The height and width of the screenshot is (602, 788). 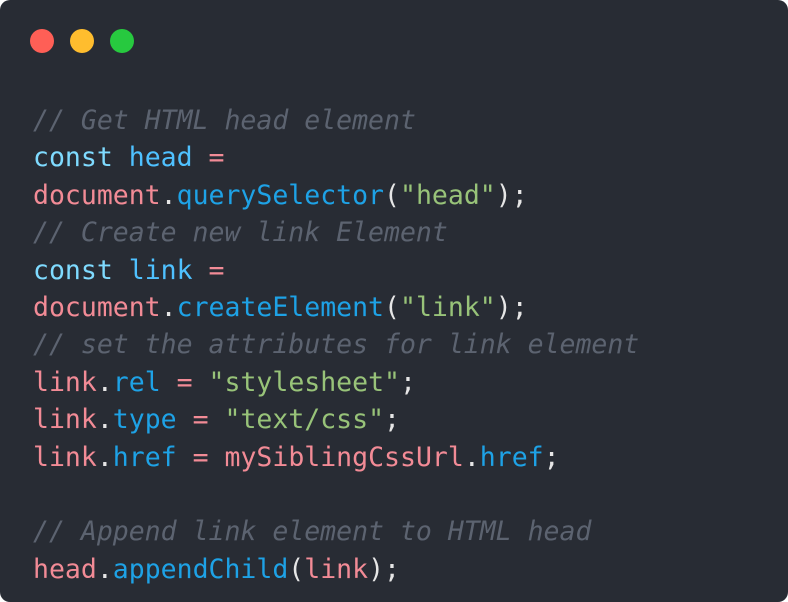 What do you see at coordinates (304, 382) in the screenshot?
I see `code-token-string: "stylesheet"` at bounding box center [304, 382].